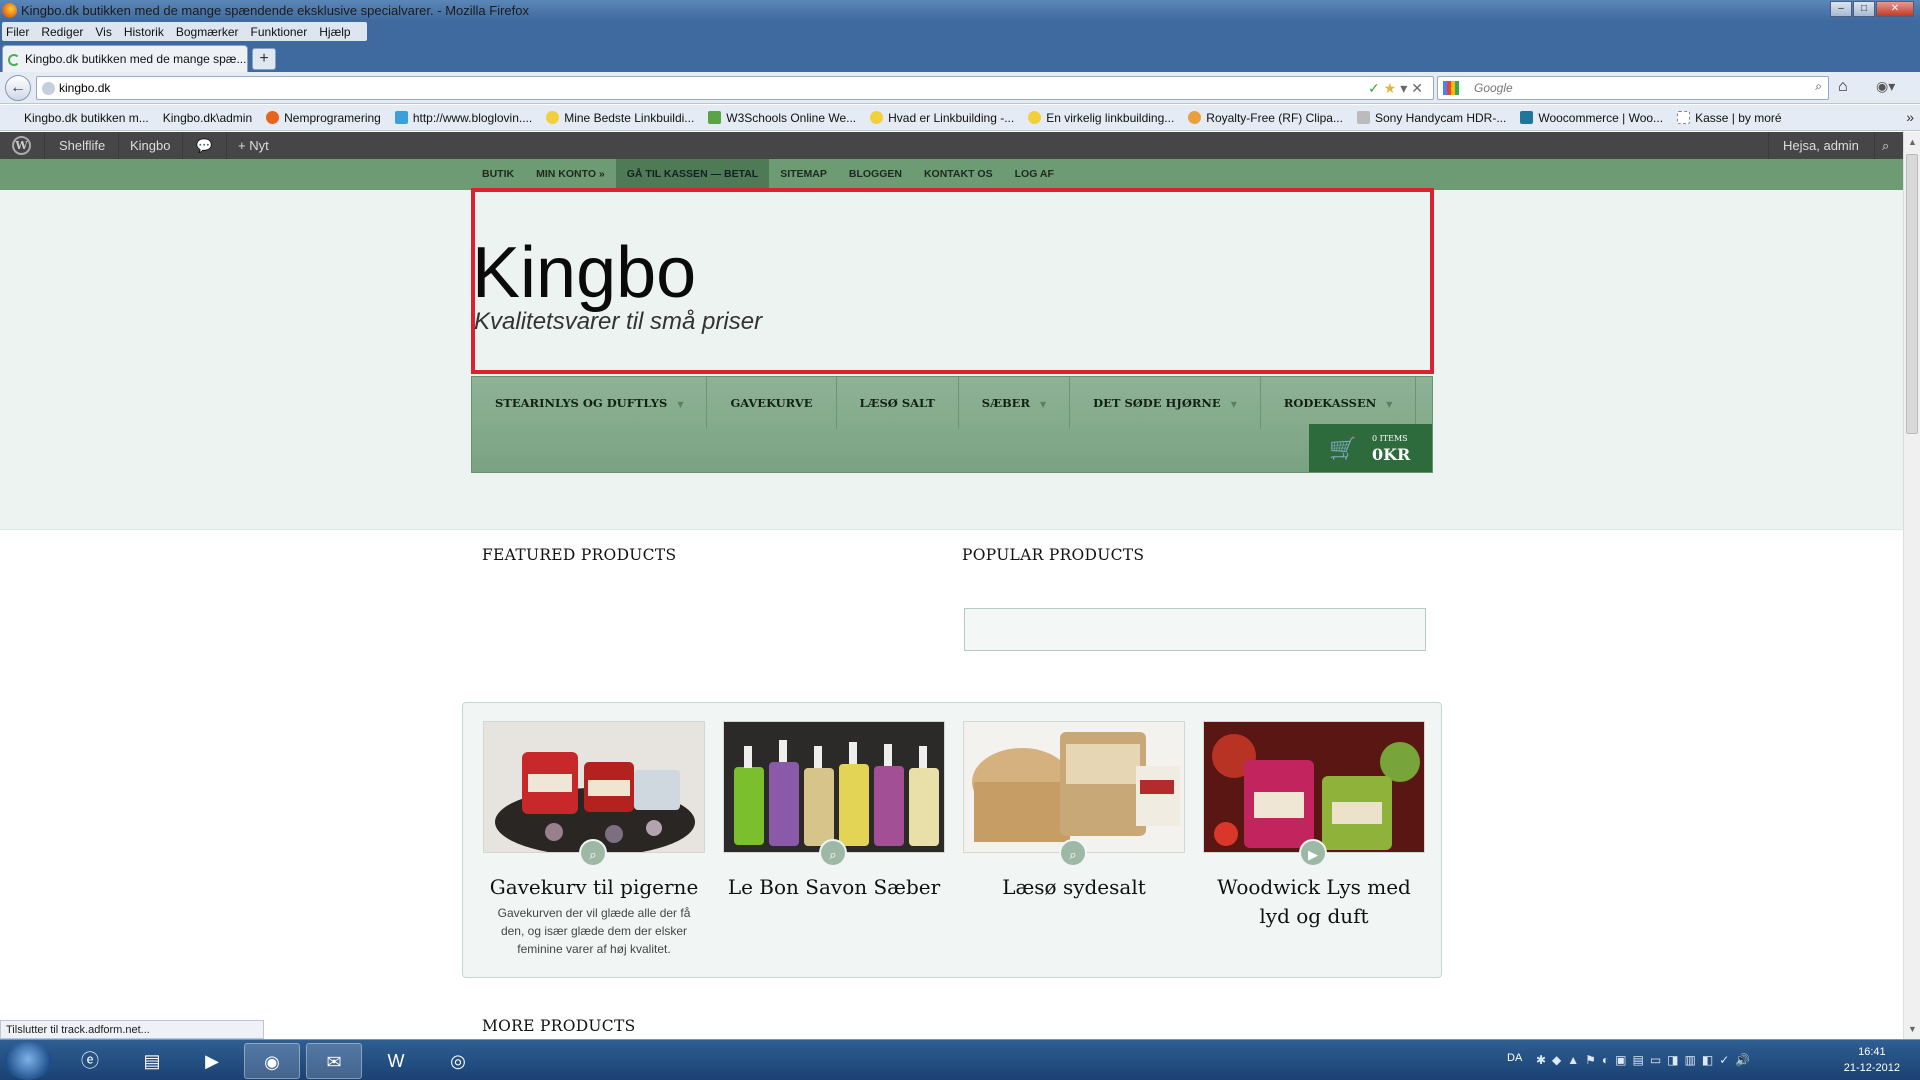 The height and width of the screenshot is (1080, 1920). What do you see at coordinates (1527, 117) in the screenshot?
I see `wordpress-favicon-icon` at bounding box center [1527, 117].